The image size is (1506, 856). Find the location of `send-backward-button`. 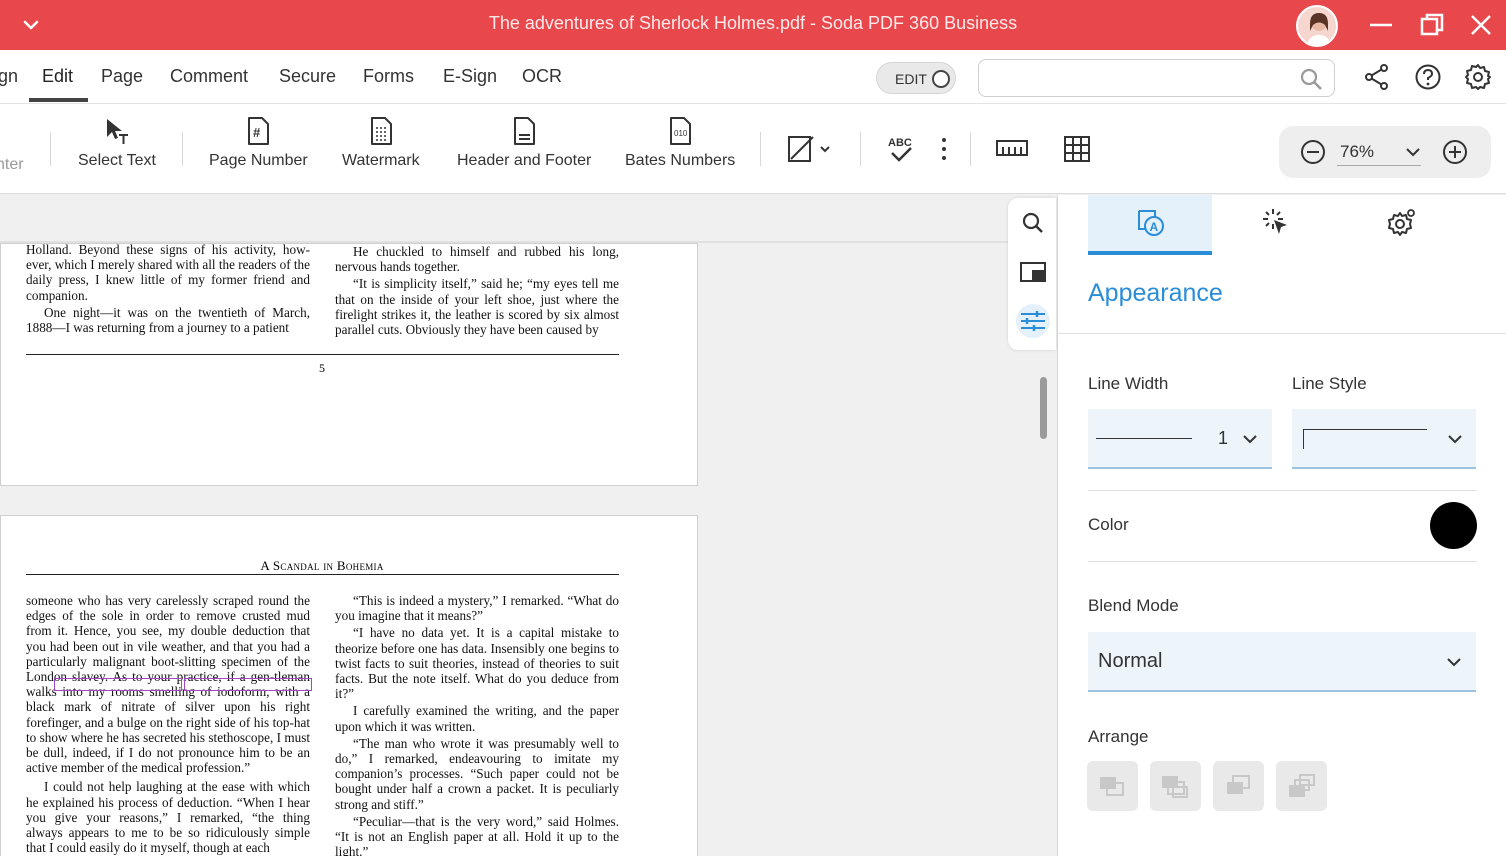

send-backward-button is located at coordinates (1238, 786).